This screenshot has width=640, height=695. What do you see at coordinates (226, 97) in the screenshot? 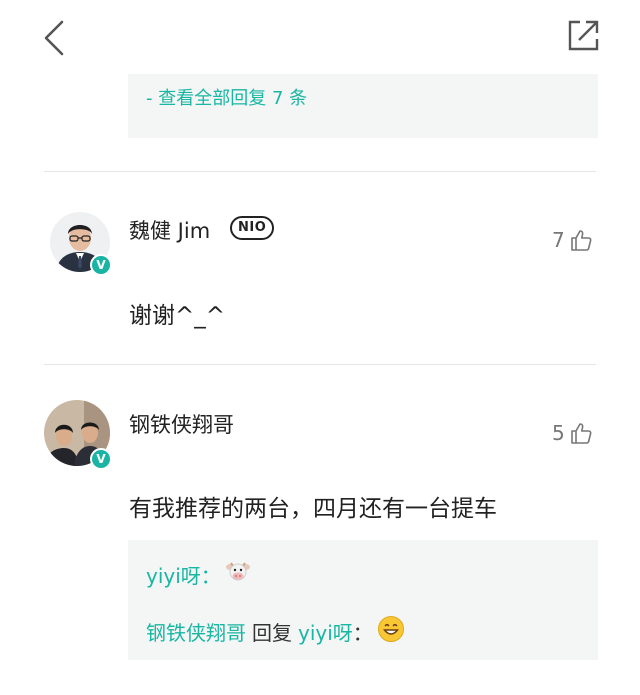
I see `view-all-replies-link: - 查看全部回复 7 条` at bounding box center [226, 97].